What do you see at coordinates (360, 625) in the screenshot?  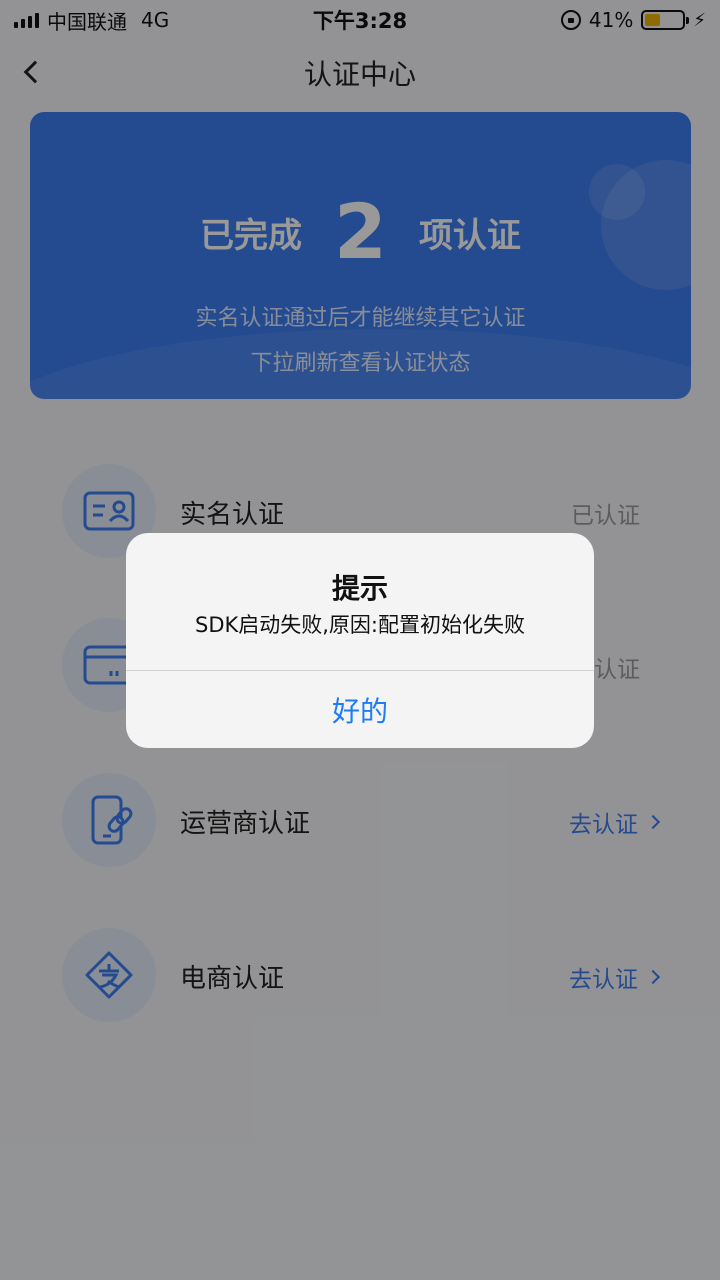 I see `alert-message: SDK启动失败,原因:配置初始化失败` at bounding box center [360, 625].